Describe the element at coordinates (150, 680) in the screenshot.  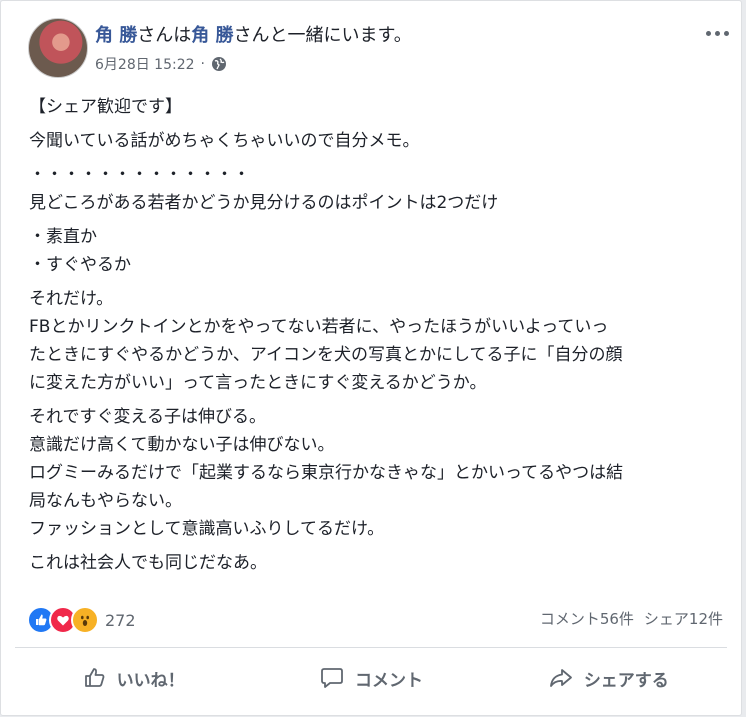
I see `like-button-label: いいね！` at that location.